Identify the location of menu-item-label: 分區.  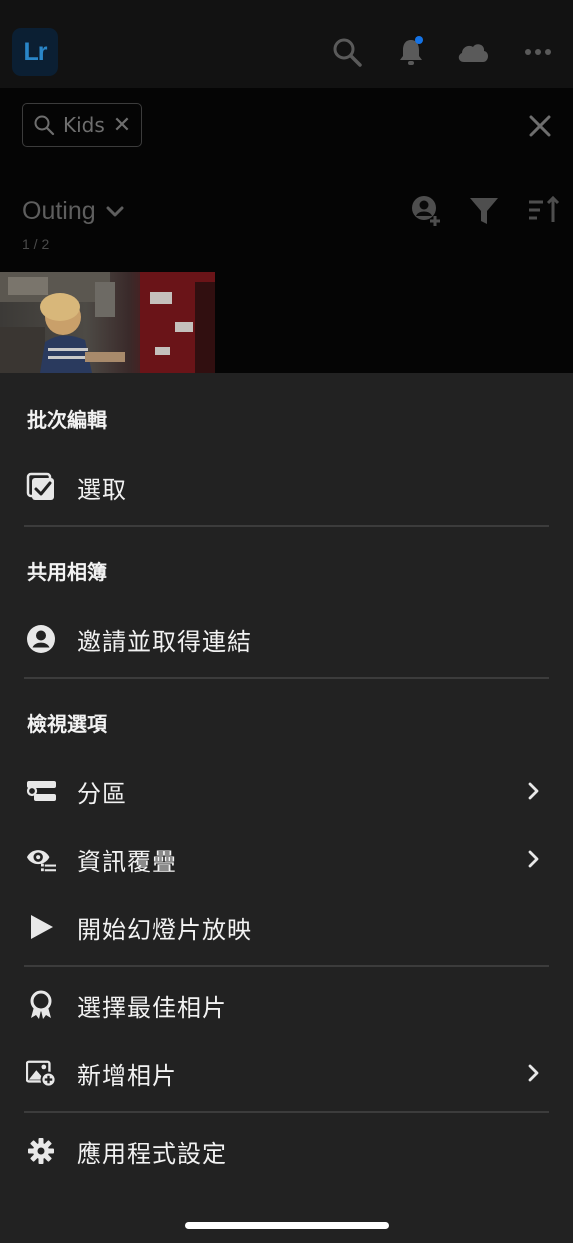
(102, 793).